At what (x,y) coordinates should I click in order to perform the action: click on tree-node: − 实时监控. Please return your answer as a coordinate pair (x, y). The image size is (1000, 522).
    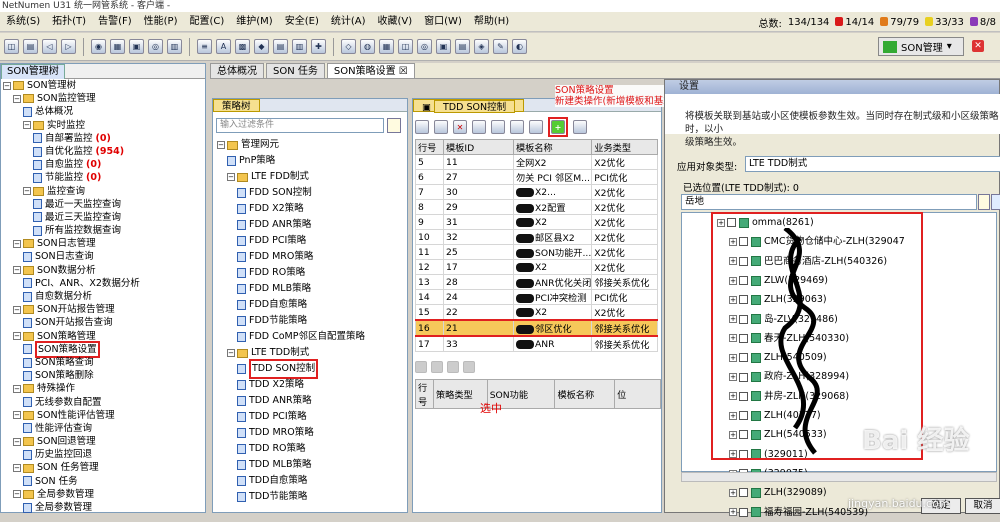
    Looking at the image, I should click on (104, 125).